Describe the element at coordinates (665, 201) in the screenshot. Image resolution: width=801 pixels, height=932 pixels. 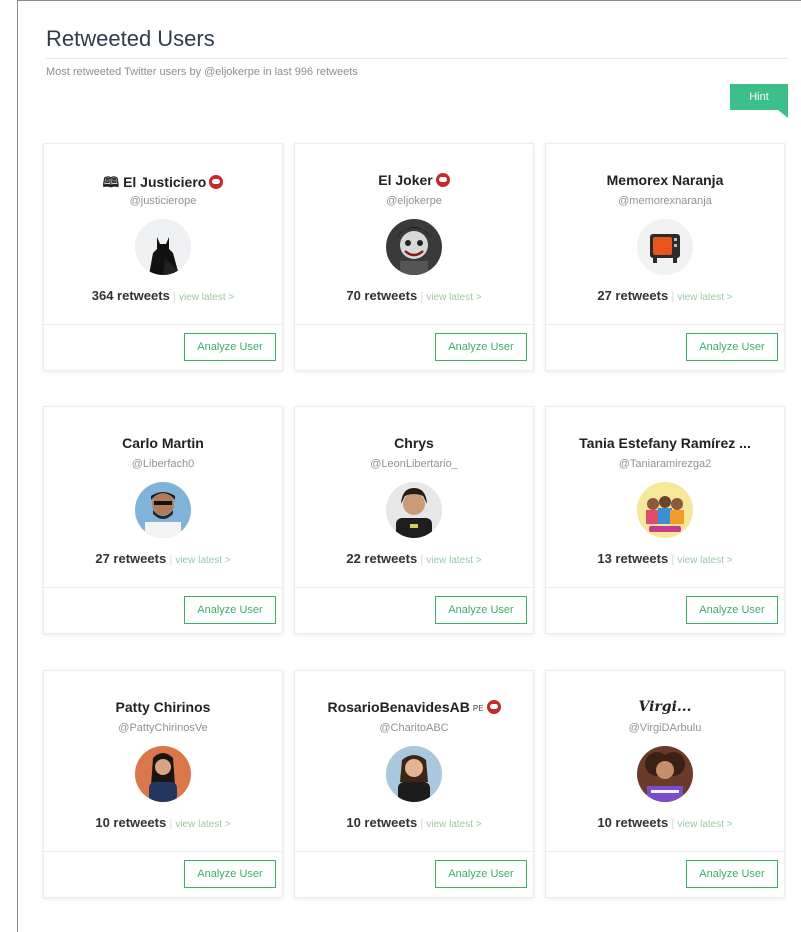
I see `user-handle: @memorexnaranja` at that location.